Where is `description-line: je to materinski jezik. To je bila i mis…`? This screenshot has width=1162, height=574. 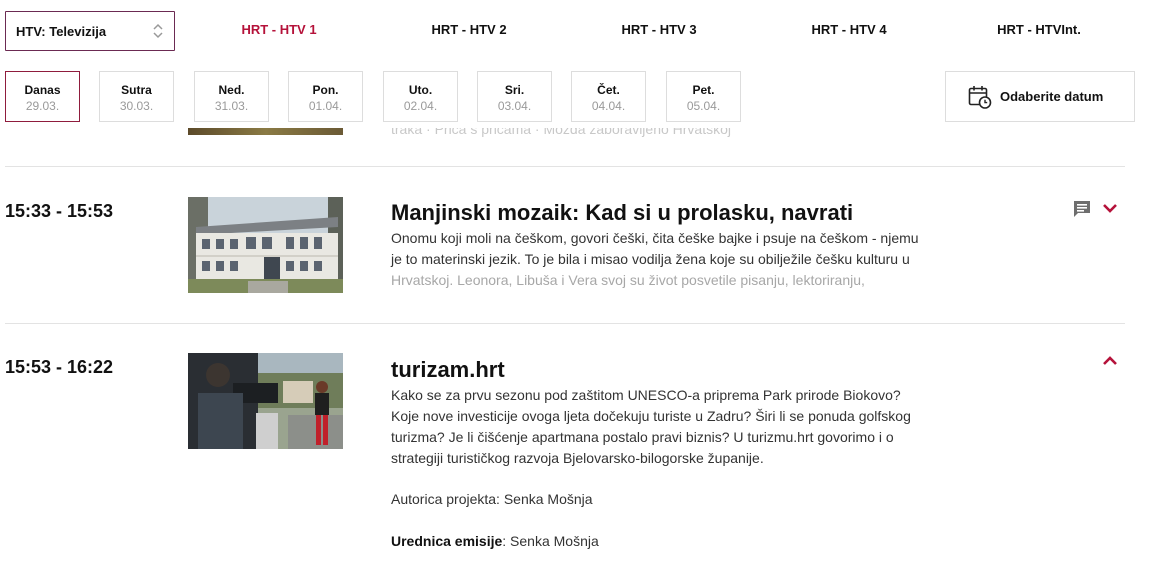 description-line: je to materinski jezik. To je bila i mis… is located at coordinates (650, 259).